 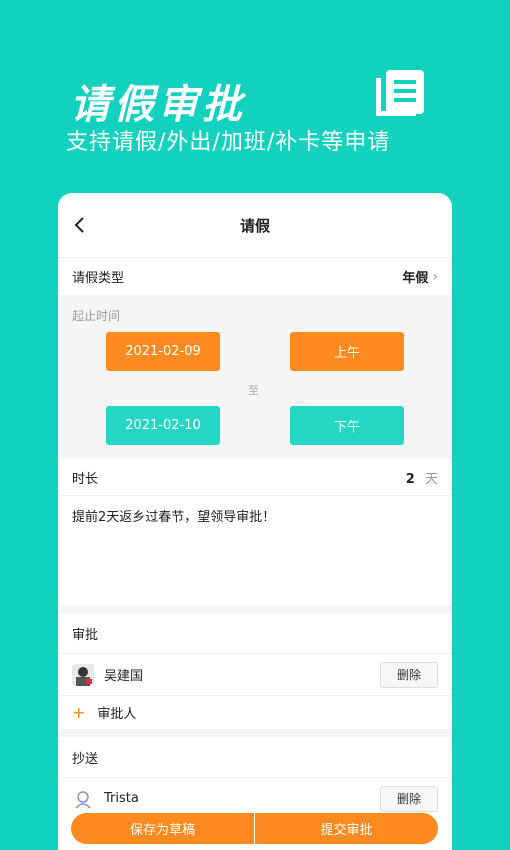 What do you see at coordinates (346, 828) in the screenshot?
I see `submit-button: 提交审批` at bounding box center [346, 828].